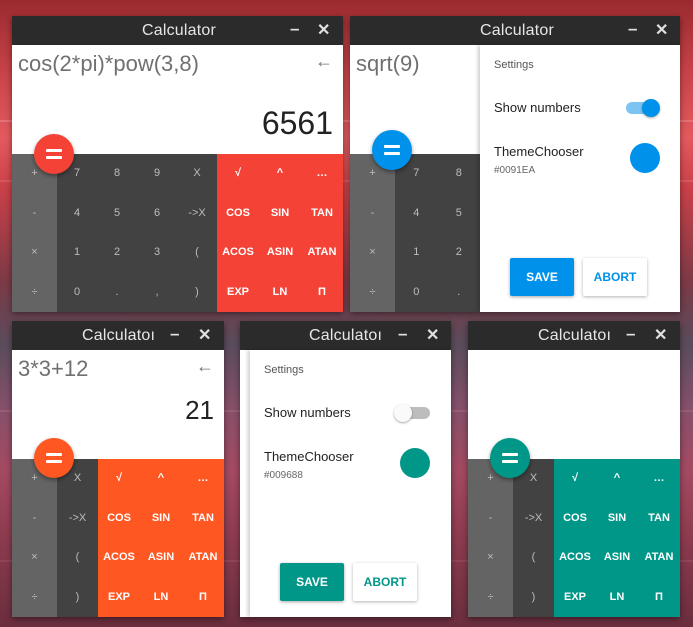 This screenshot has height=627, width=693. Describe the element at coordinates (157, 293) in the screenshot. I see `number-key: ,` at that location.